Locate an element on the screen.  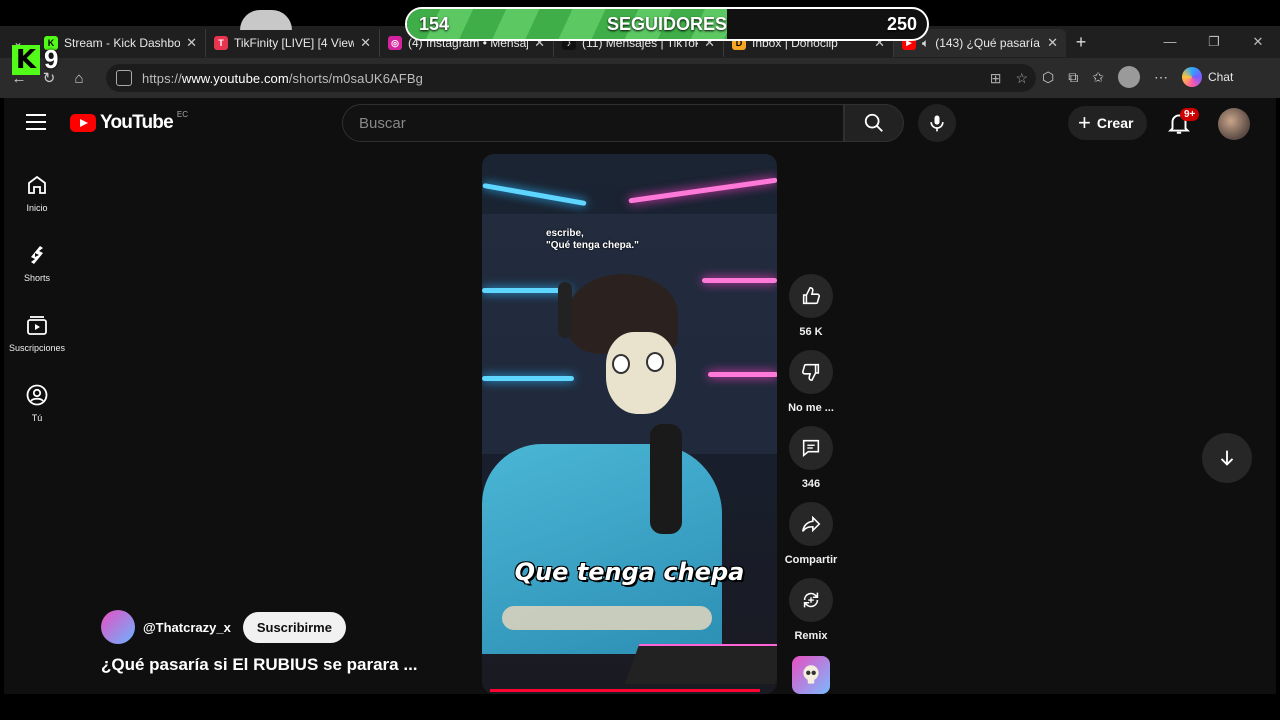
restore-icon: ❐ is located at coordinates (1214, 42).